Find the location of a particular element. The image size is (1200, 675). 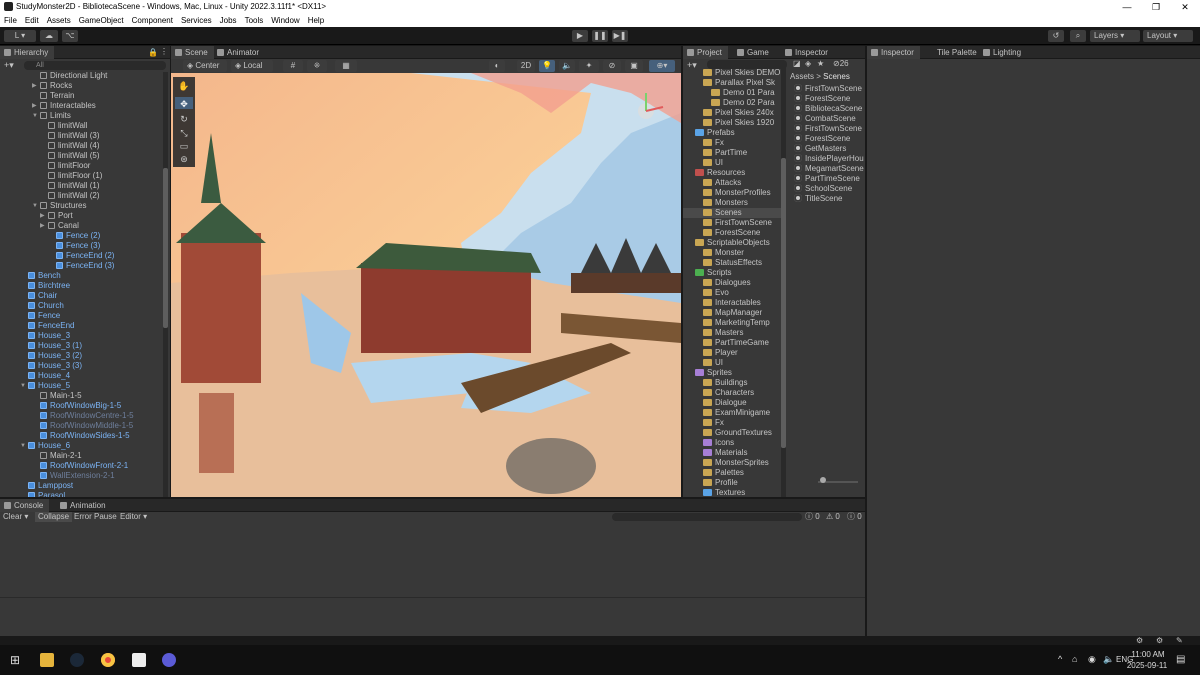

hierarchy-item: limitWall (2) is located at coordinates (109, 196).